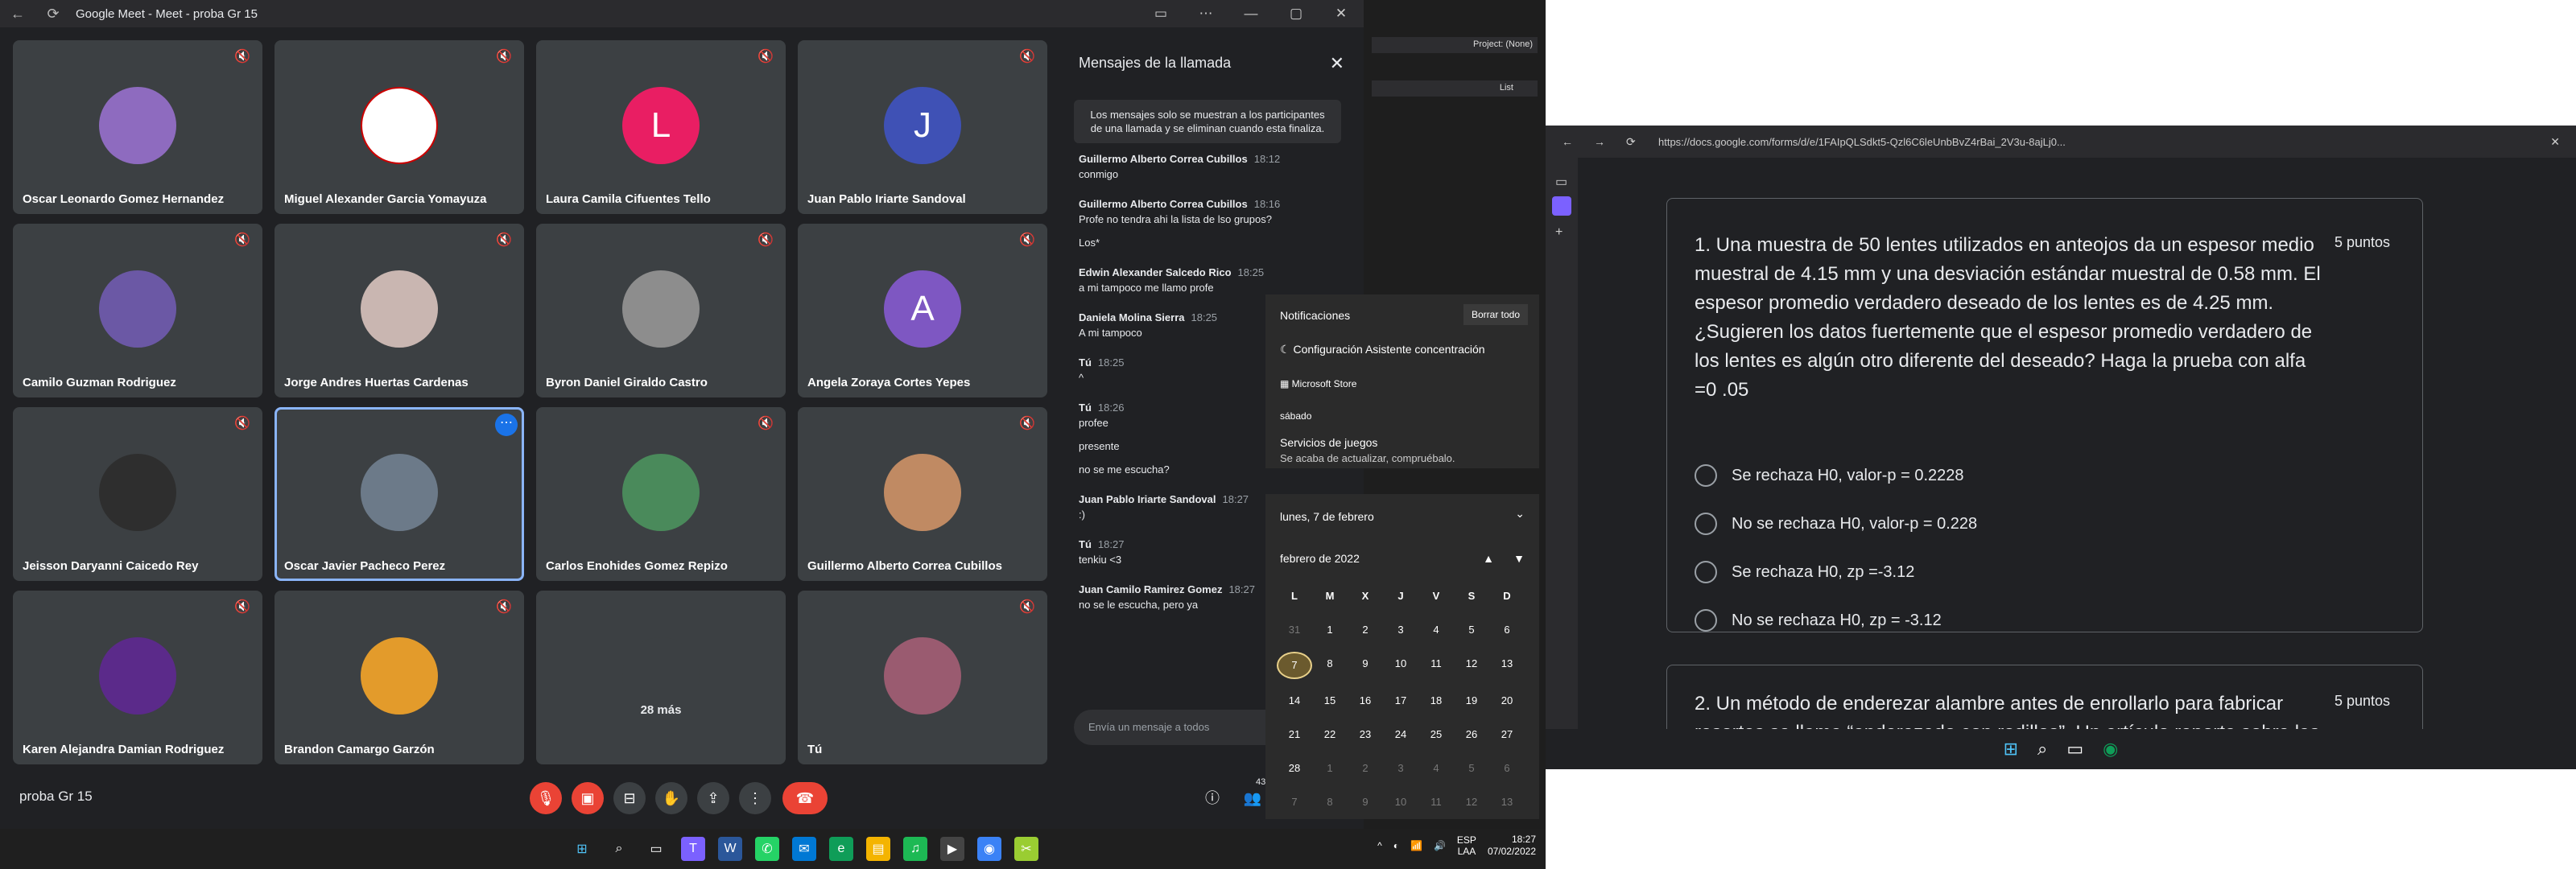 Image resolution: width=2576 pixels, height=869 pixels. What do you see at coordinates (661, 677) in the screenshot?
I see `participant-tile: 28 más` at bounding box center [661, 677].